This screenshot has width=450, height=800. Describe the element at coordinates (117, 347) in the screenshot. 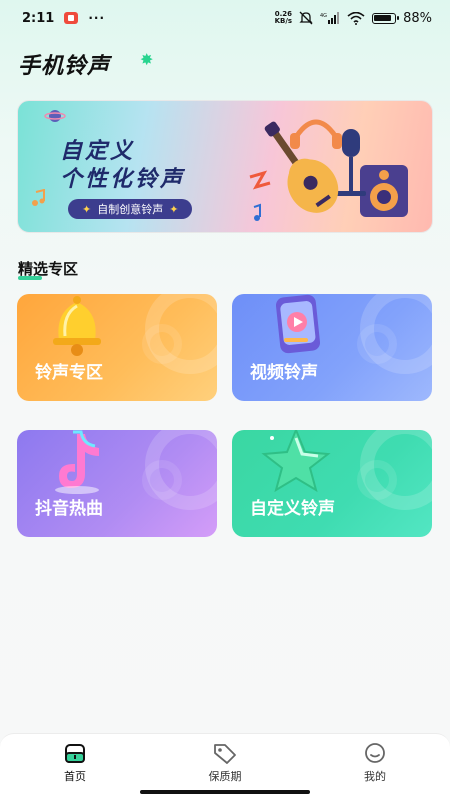

I see `ringtone-zone-card: 铃声专区` at that location.